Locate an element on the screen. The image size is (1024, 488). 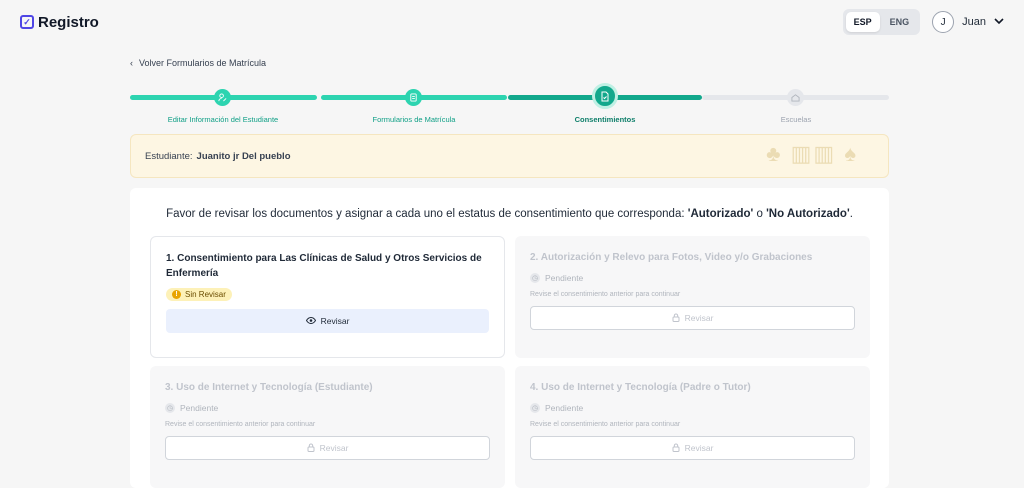
user-edit-icon is located at coordinates (222, 97).